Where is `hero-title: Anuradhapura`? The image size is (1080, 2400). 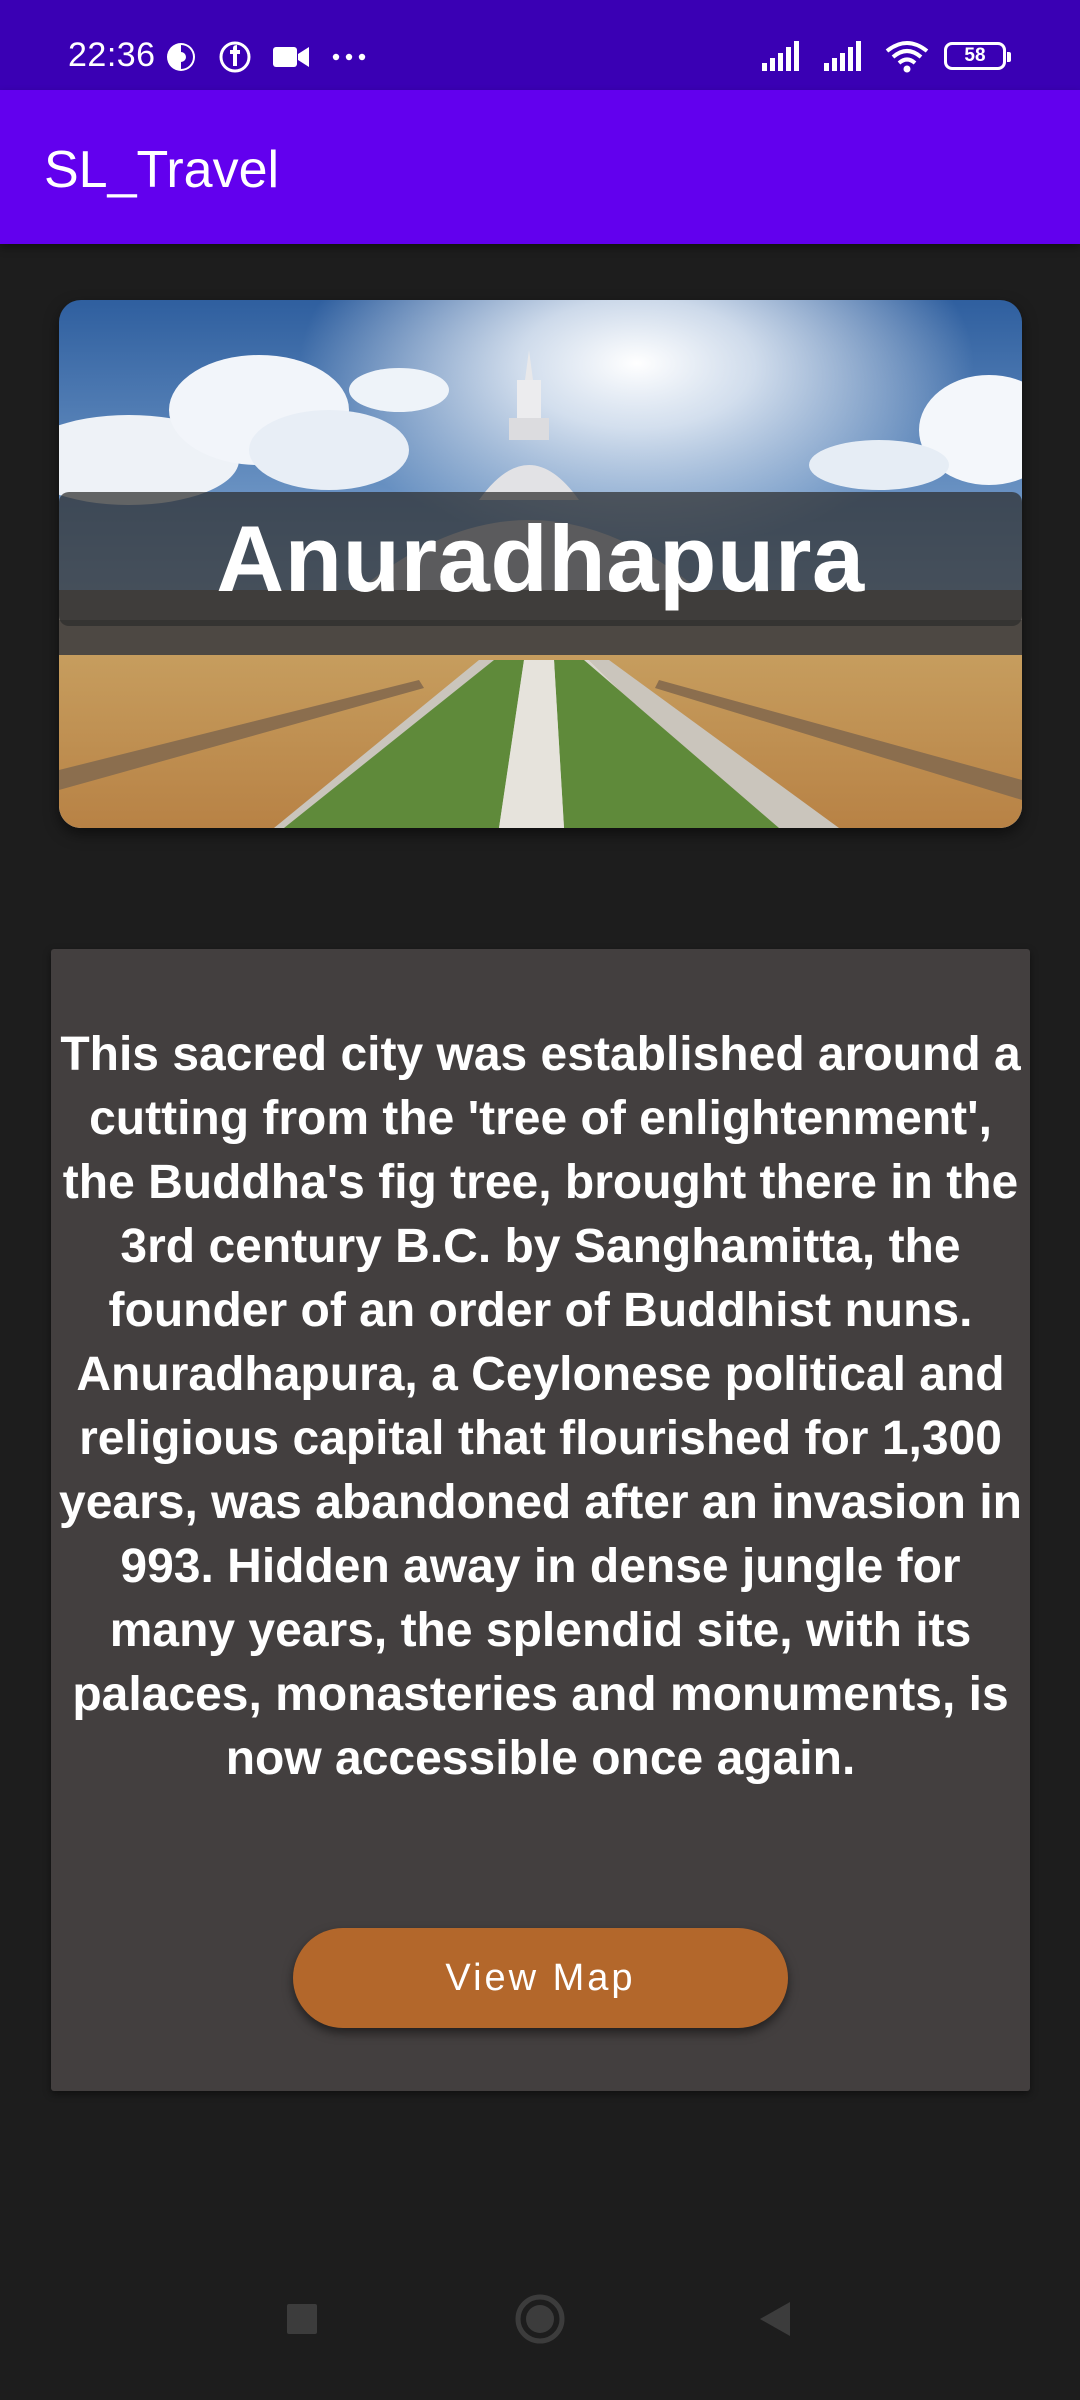 hero-title: Anuradhapura is located at coordinates (540, 558).